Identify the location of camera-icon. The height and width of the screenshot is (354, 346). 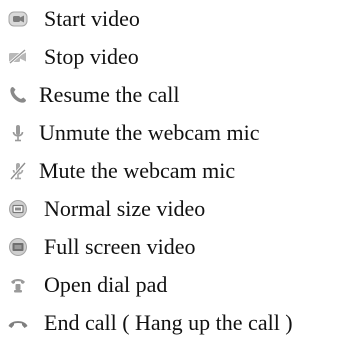
(18, 19).